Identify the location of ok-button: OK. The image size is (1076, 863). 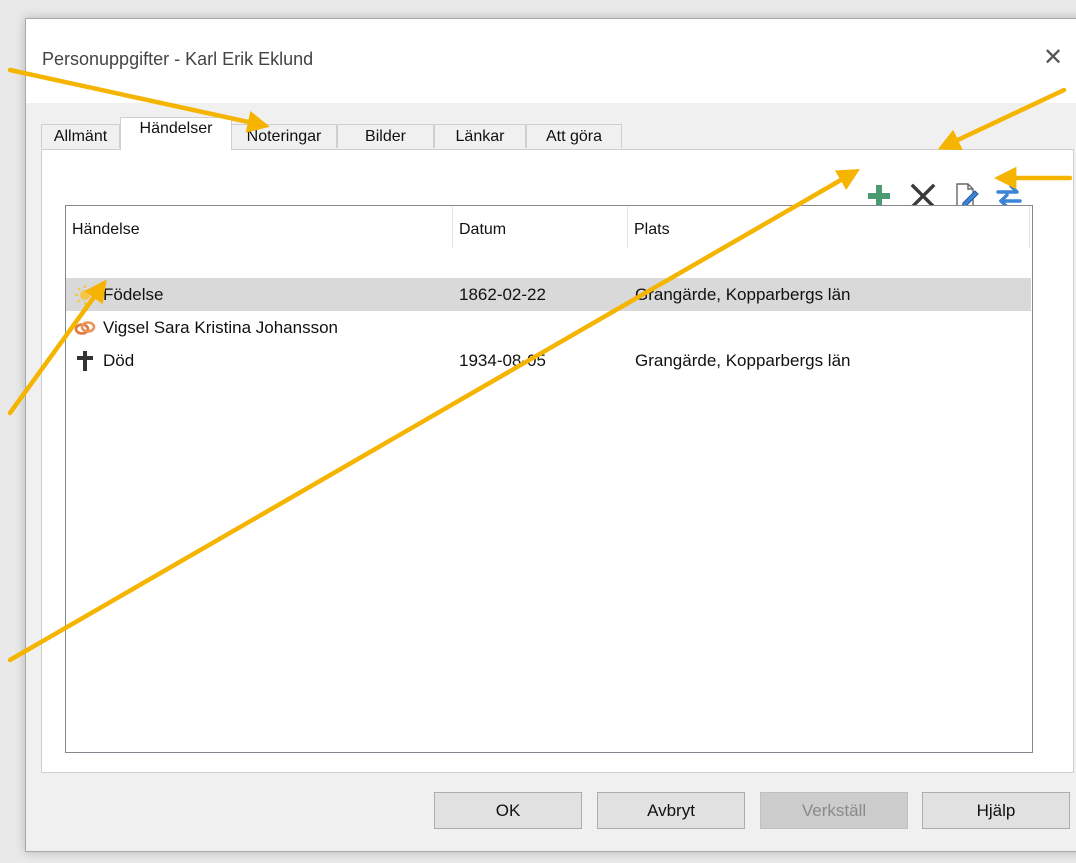
(508, 810).